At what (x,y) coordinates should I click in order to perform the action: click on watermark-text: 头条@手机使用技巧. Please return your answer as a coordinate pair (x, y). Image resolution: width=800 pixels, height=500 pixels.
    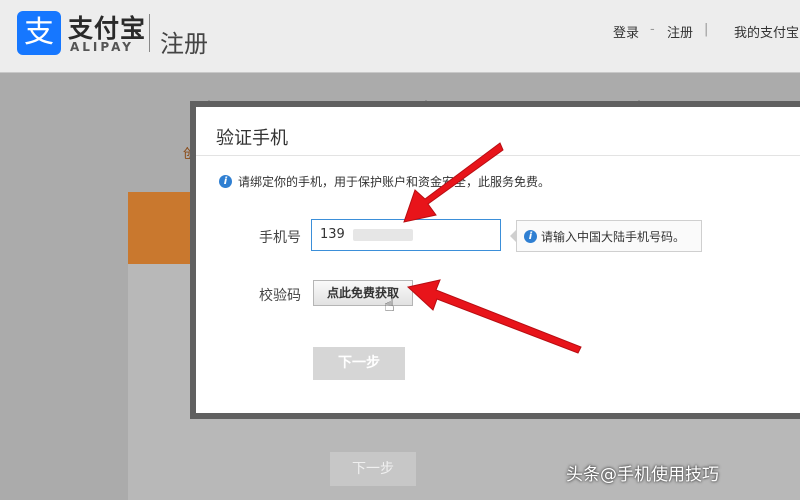
    Looking at the image, I should click on (642, 475).